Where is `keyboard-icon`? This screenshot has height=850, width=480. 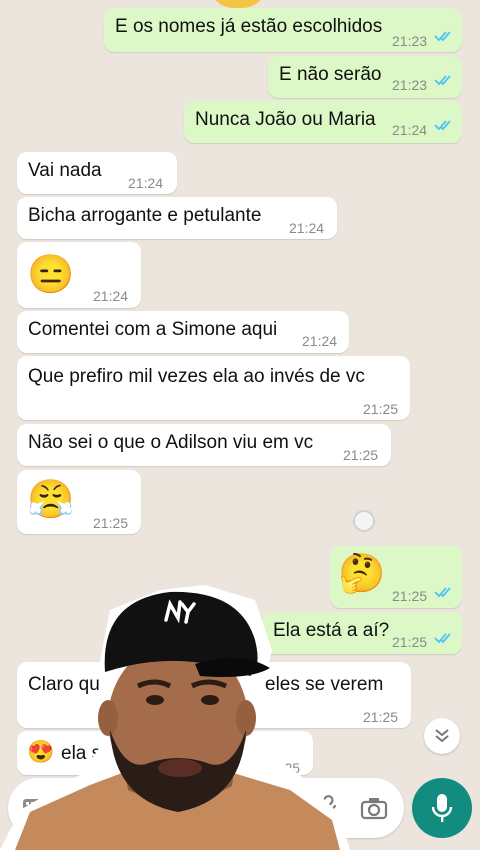
keyboard-icon is located at coordinates (36, 808).